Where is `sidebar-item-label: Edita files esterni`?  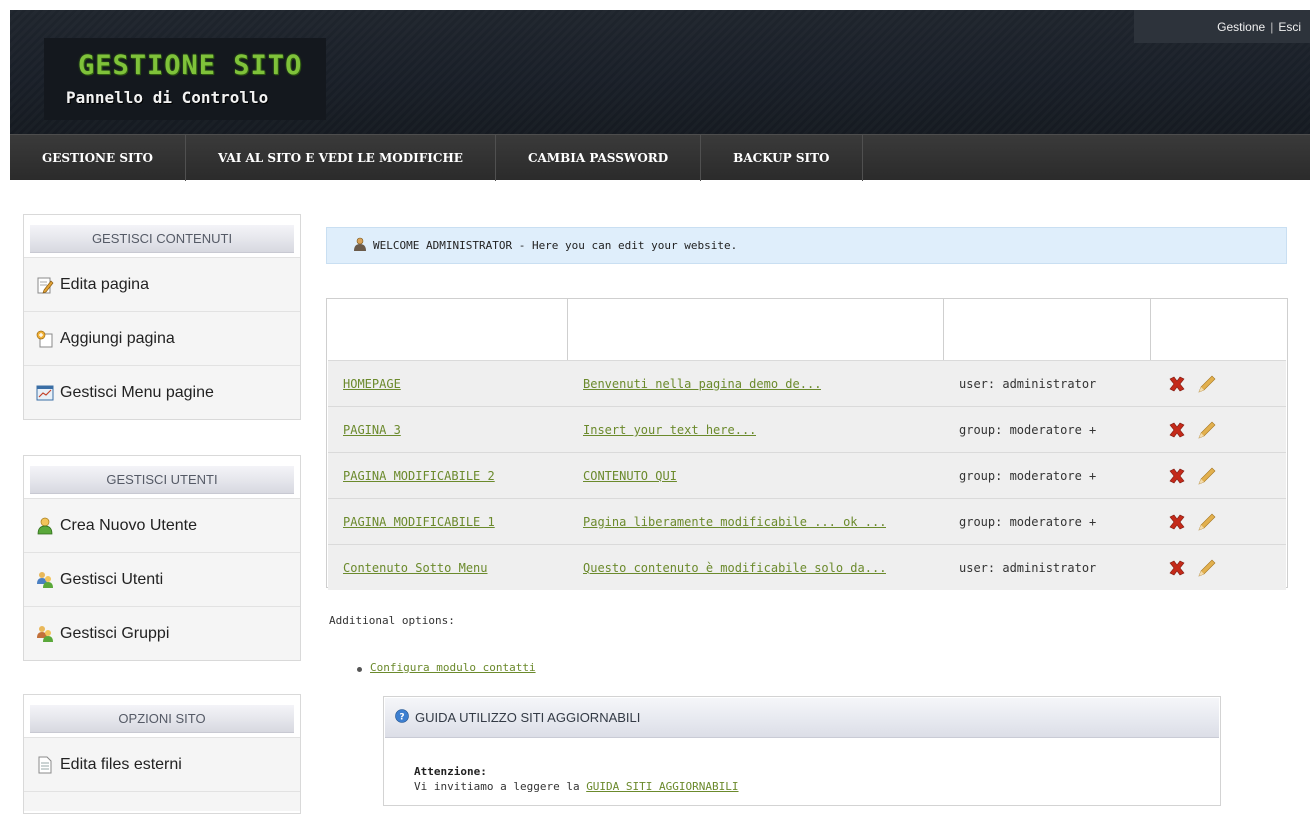
sidebar-item-label: Edita files esterni is located at coordinates (121, 764).